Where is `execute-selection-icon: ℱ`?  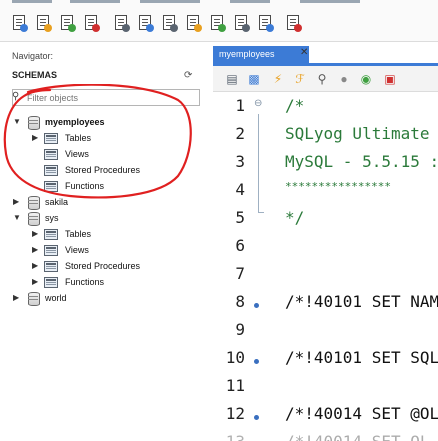 execute-selection-icon: ℱ is located at coordinates (300, 79).